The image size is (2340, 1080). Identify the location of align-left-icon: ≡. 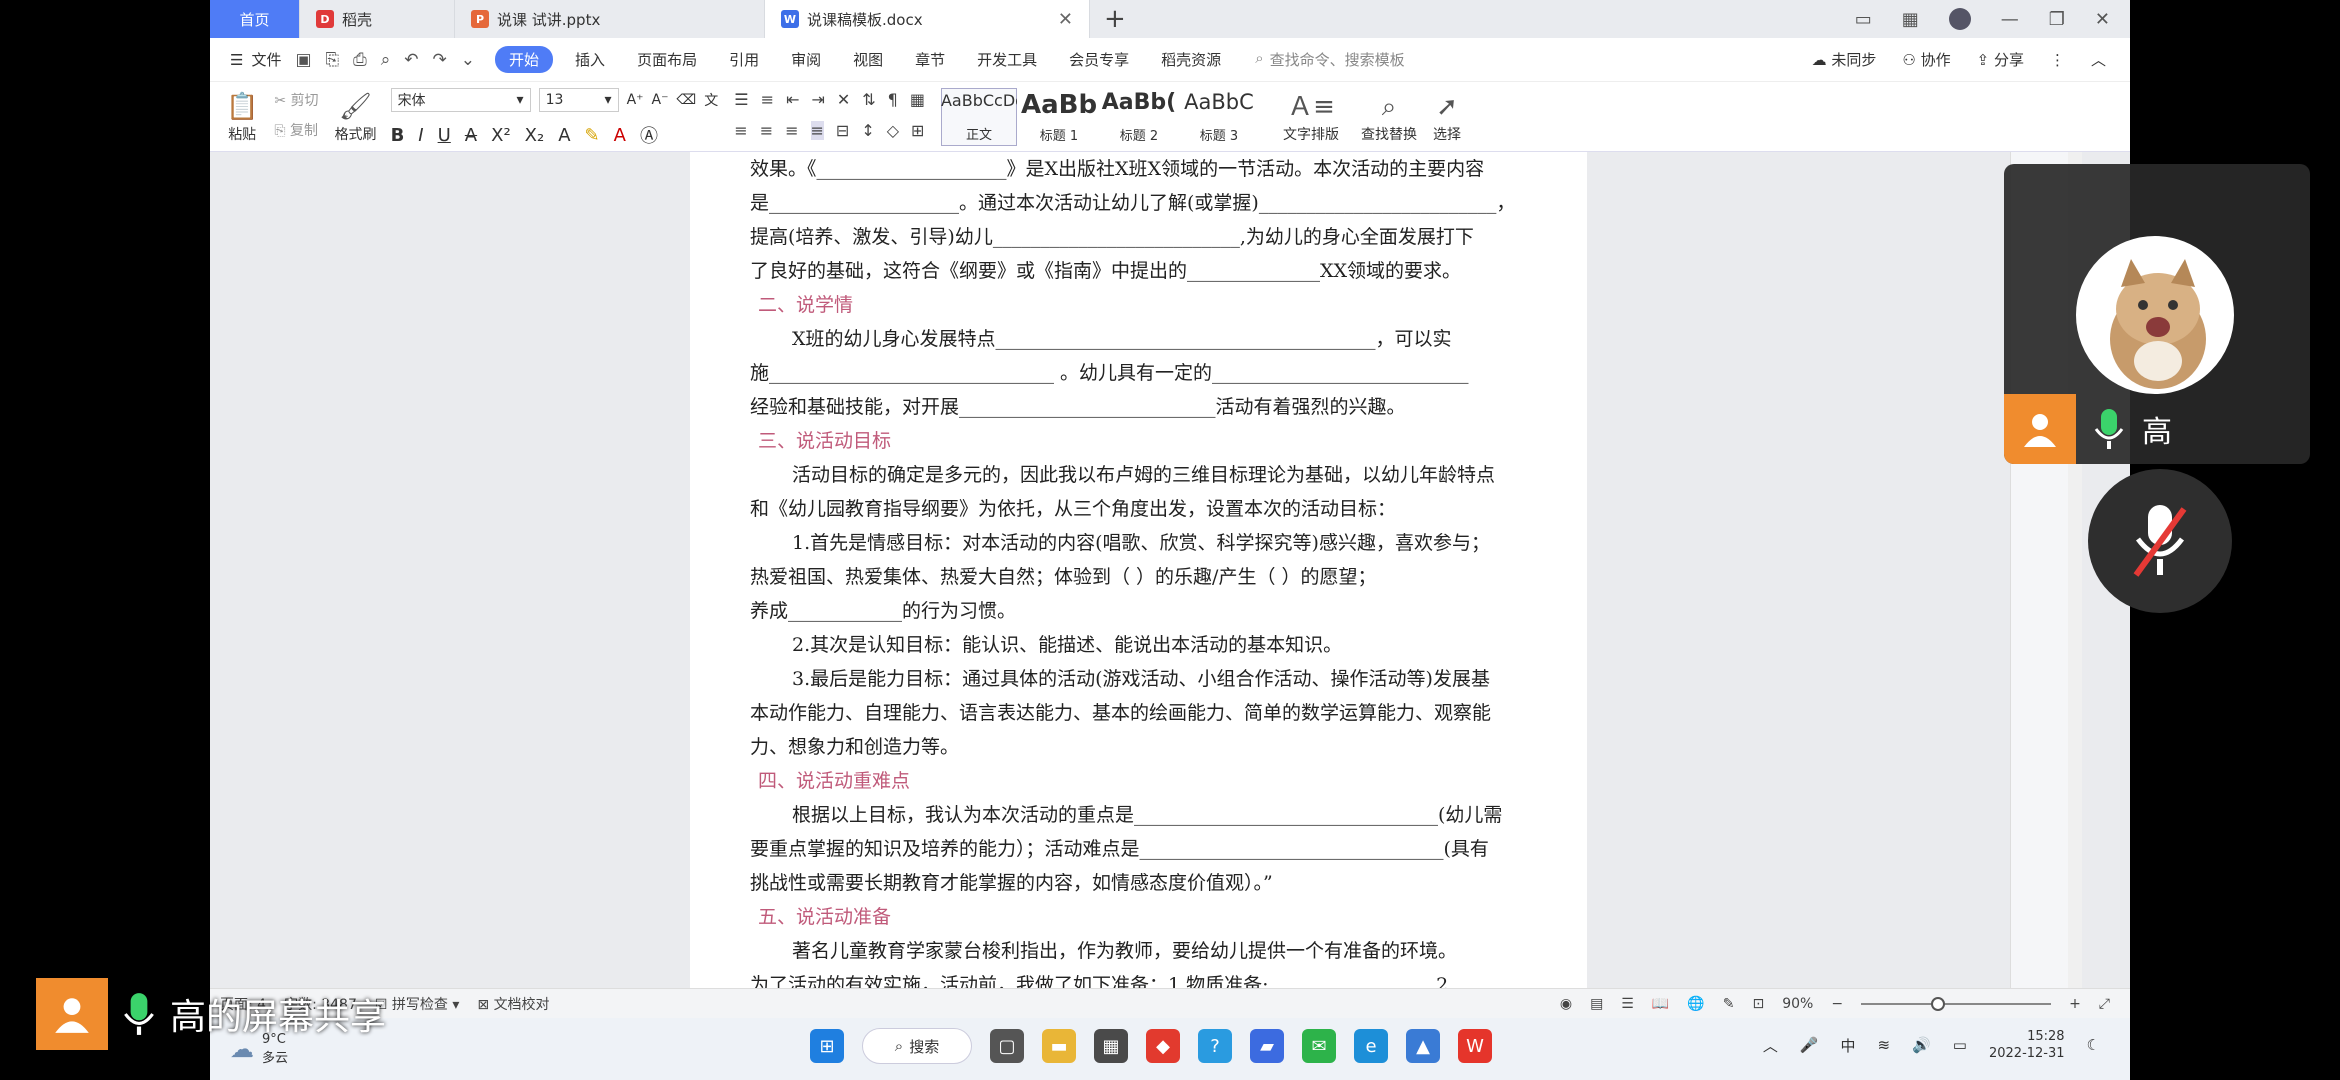
(740, 130).